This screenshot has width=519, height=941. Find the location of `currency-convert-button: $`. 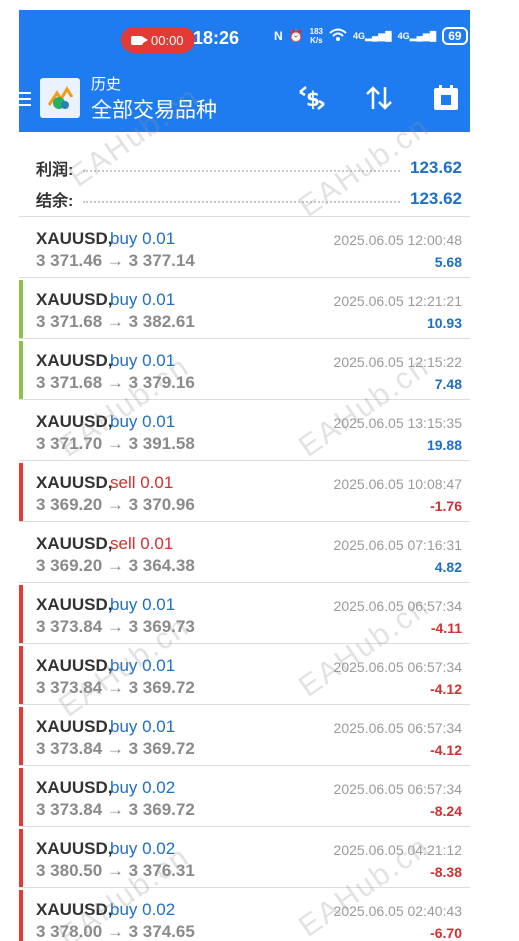

currency-convert-button: $ is located at coordinates (312, 98).